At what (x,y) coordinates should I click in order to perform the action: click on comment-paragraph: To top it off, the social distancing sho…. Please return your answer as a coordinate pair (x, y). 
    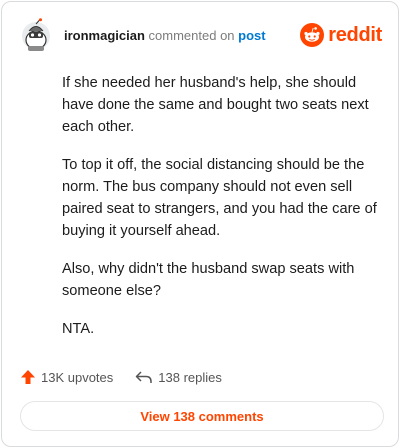
    Looking at the image, I should click on (219, 198).